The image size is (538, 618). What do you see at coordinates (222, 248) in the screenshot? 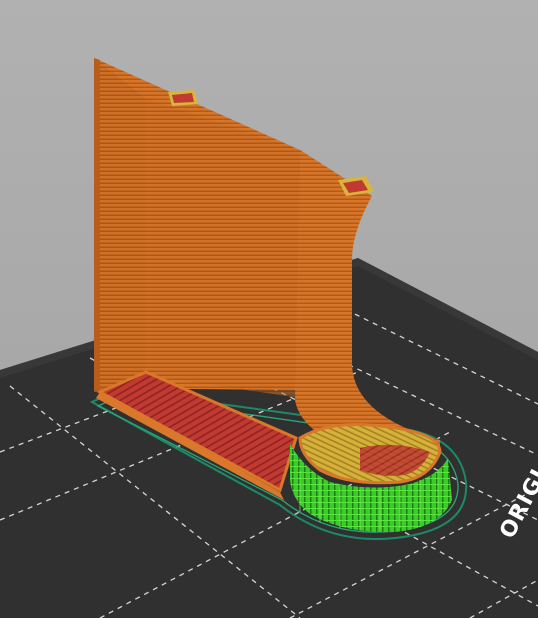
I see `inner-back-face` at bounding box center [222, 248].